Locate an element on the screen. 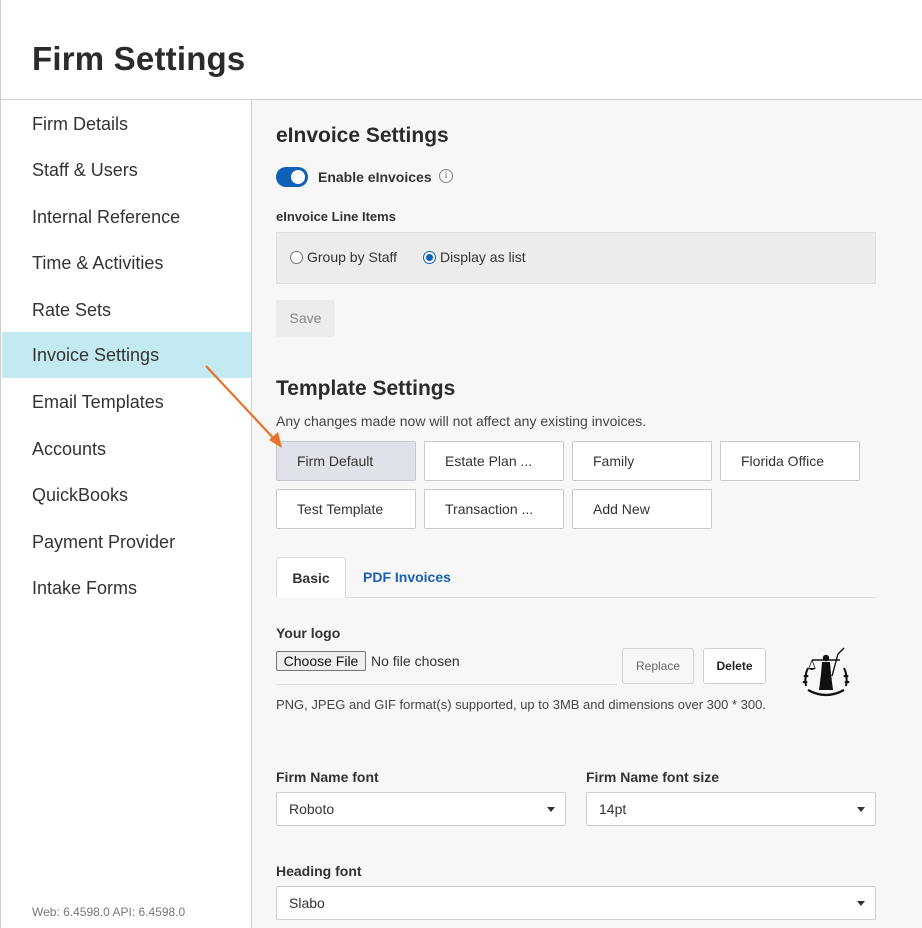 The width and height of the screenshot is (922, 928). sidebar-item-firm-details: Firm Details is located at coordinates (126, 124).